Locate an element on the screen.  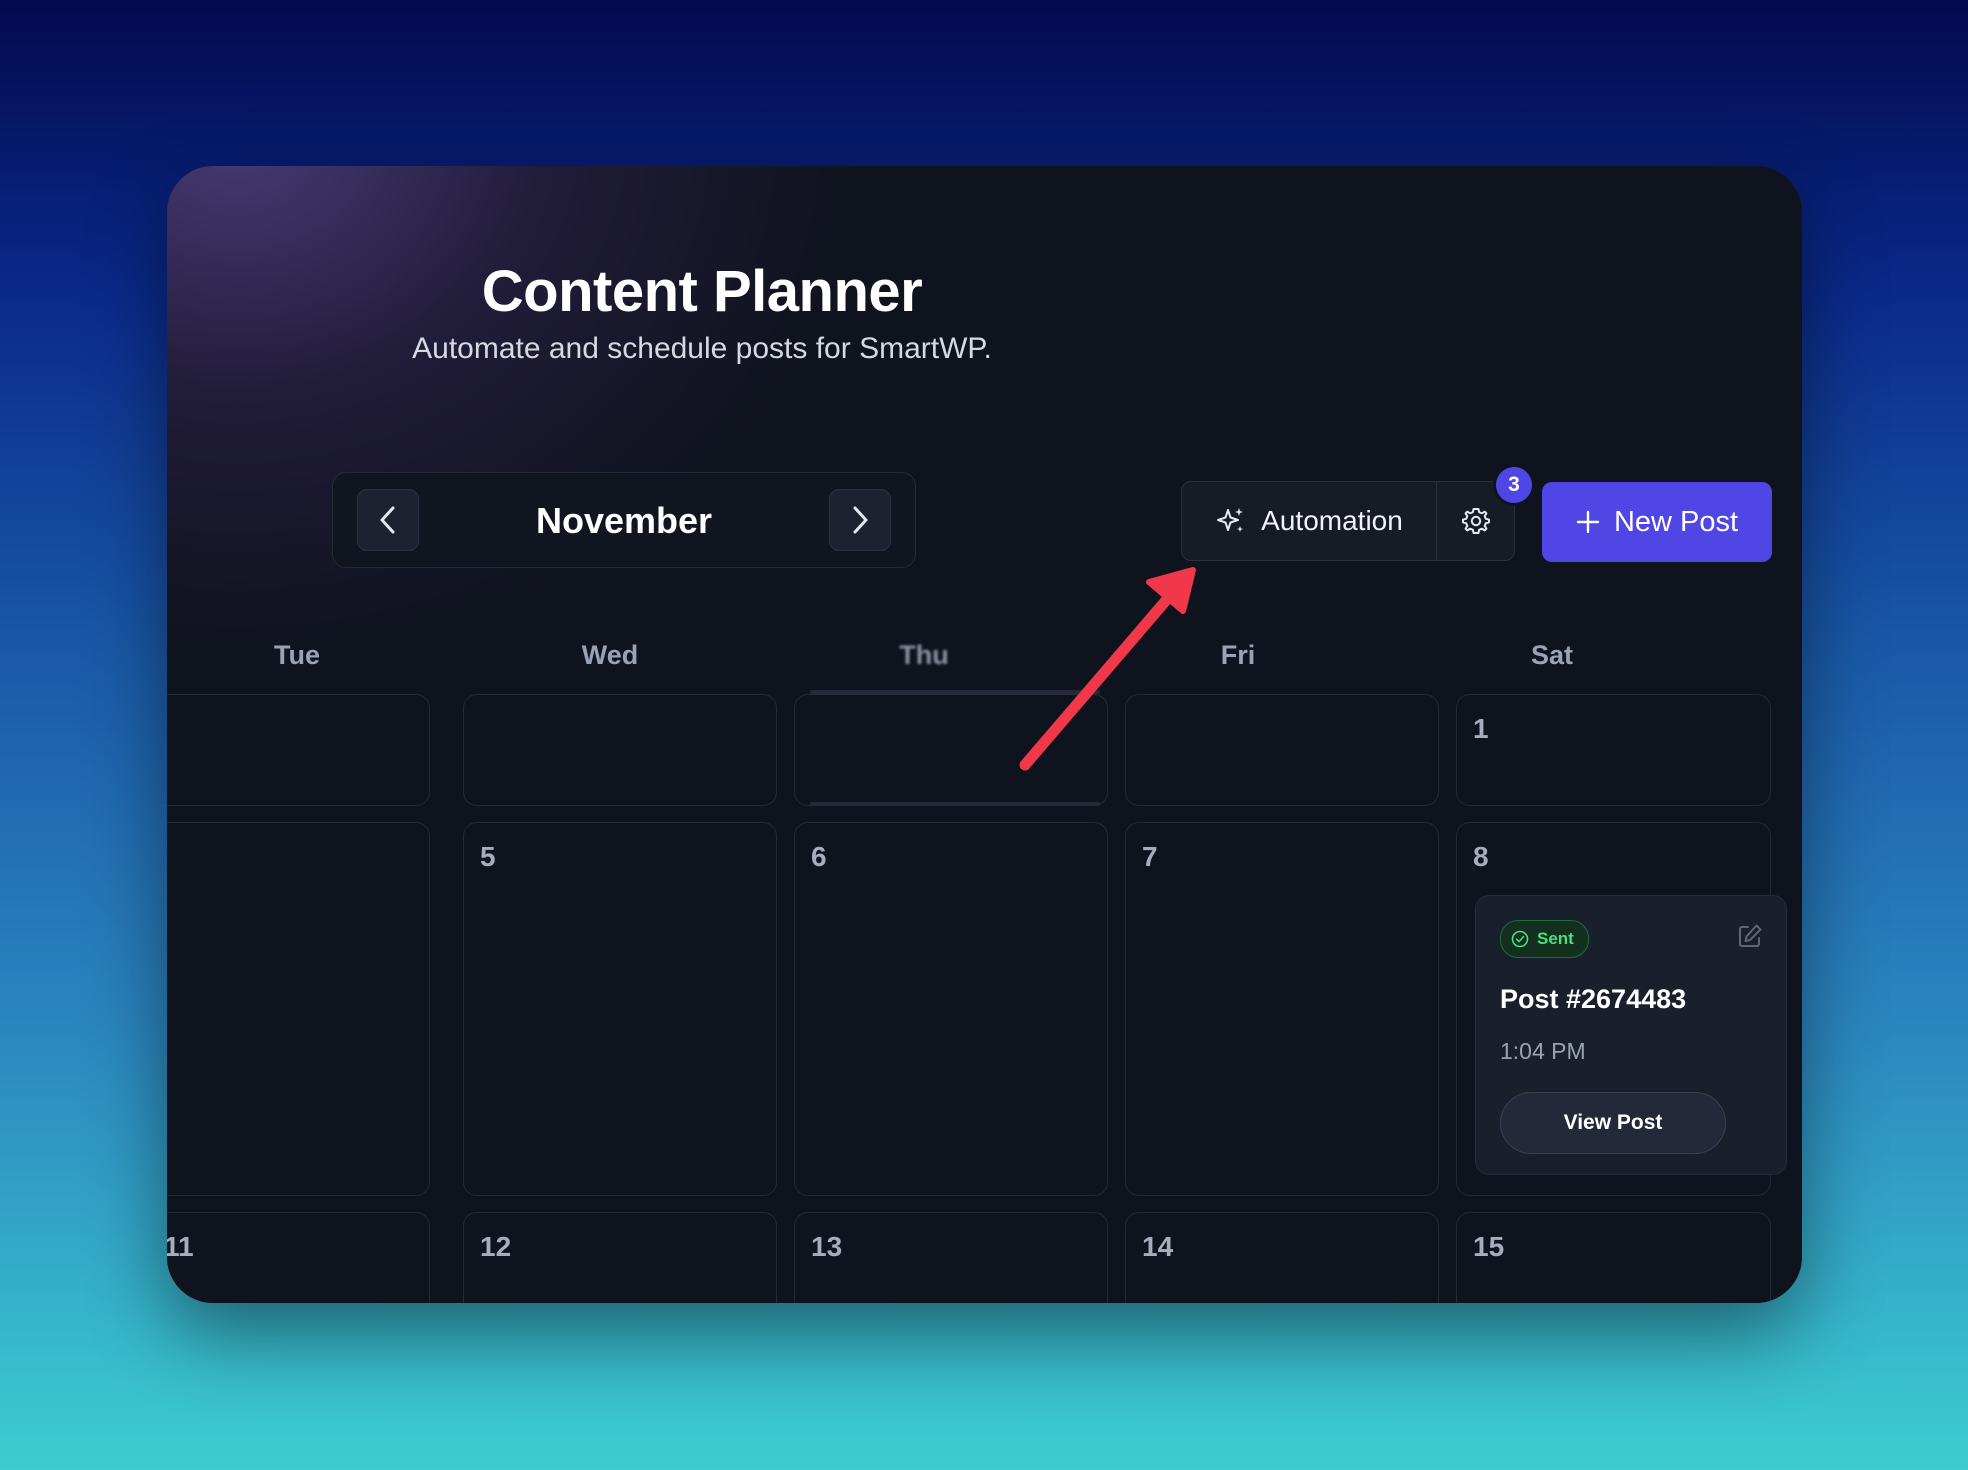
chevron-right-icon is located at coordinates (860, 520).